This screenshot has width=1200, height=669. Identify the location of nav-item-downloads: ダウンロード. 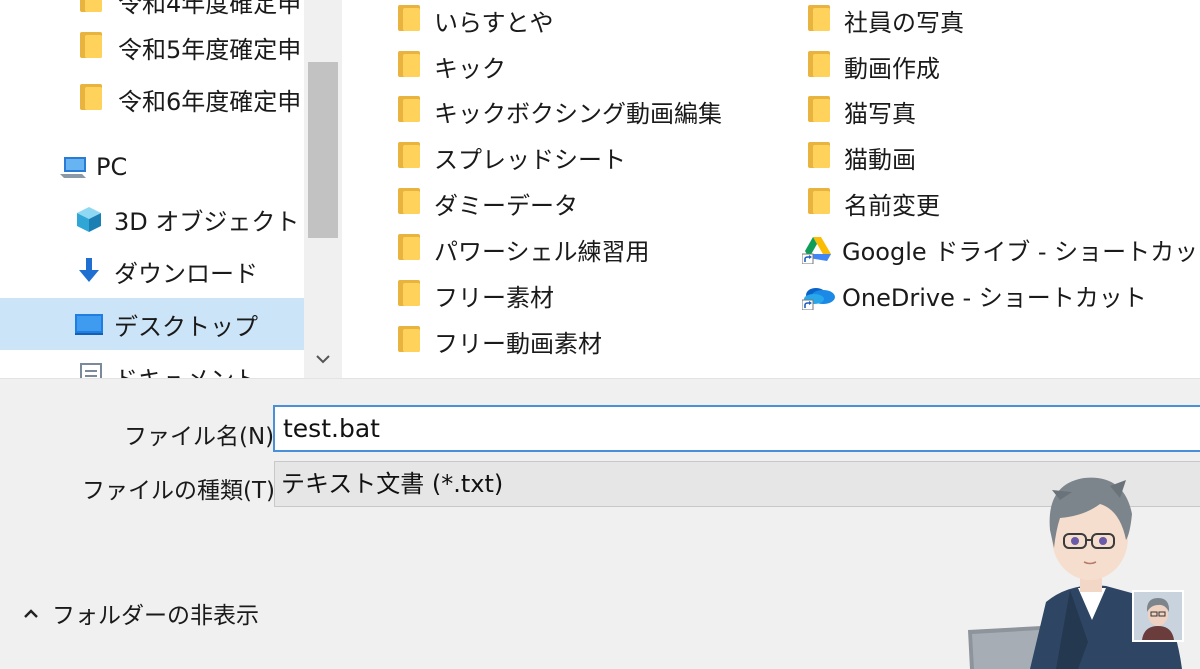
(152, 271).